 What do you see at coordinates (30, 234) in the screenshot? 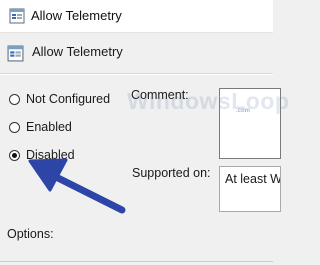
I see `options-label: Options:` at bounding box center [30, 234].